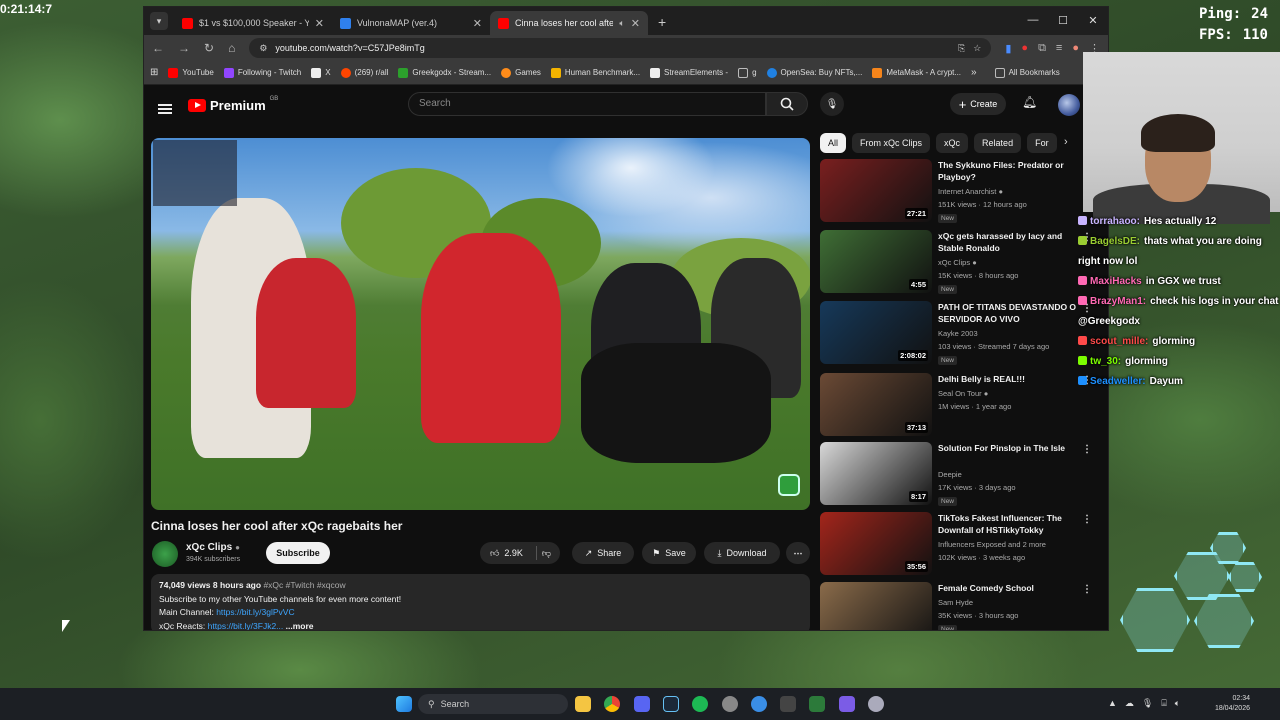  I want to click on address-bar: ⚙︎ youtube.com/watch?v=C57JPe8imTg ⎘ ☆, so click(620, 48).